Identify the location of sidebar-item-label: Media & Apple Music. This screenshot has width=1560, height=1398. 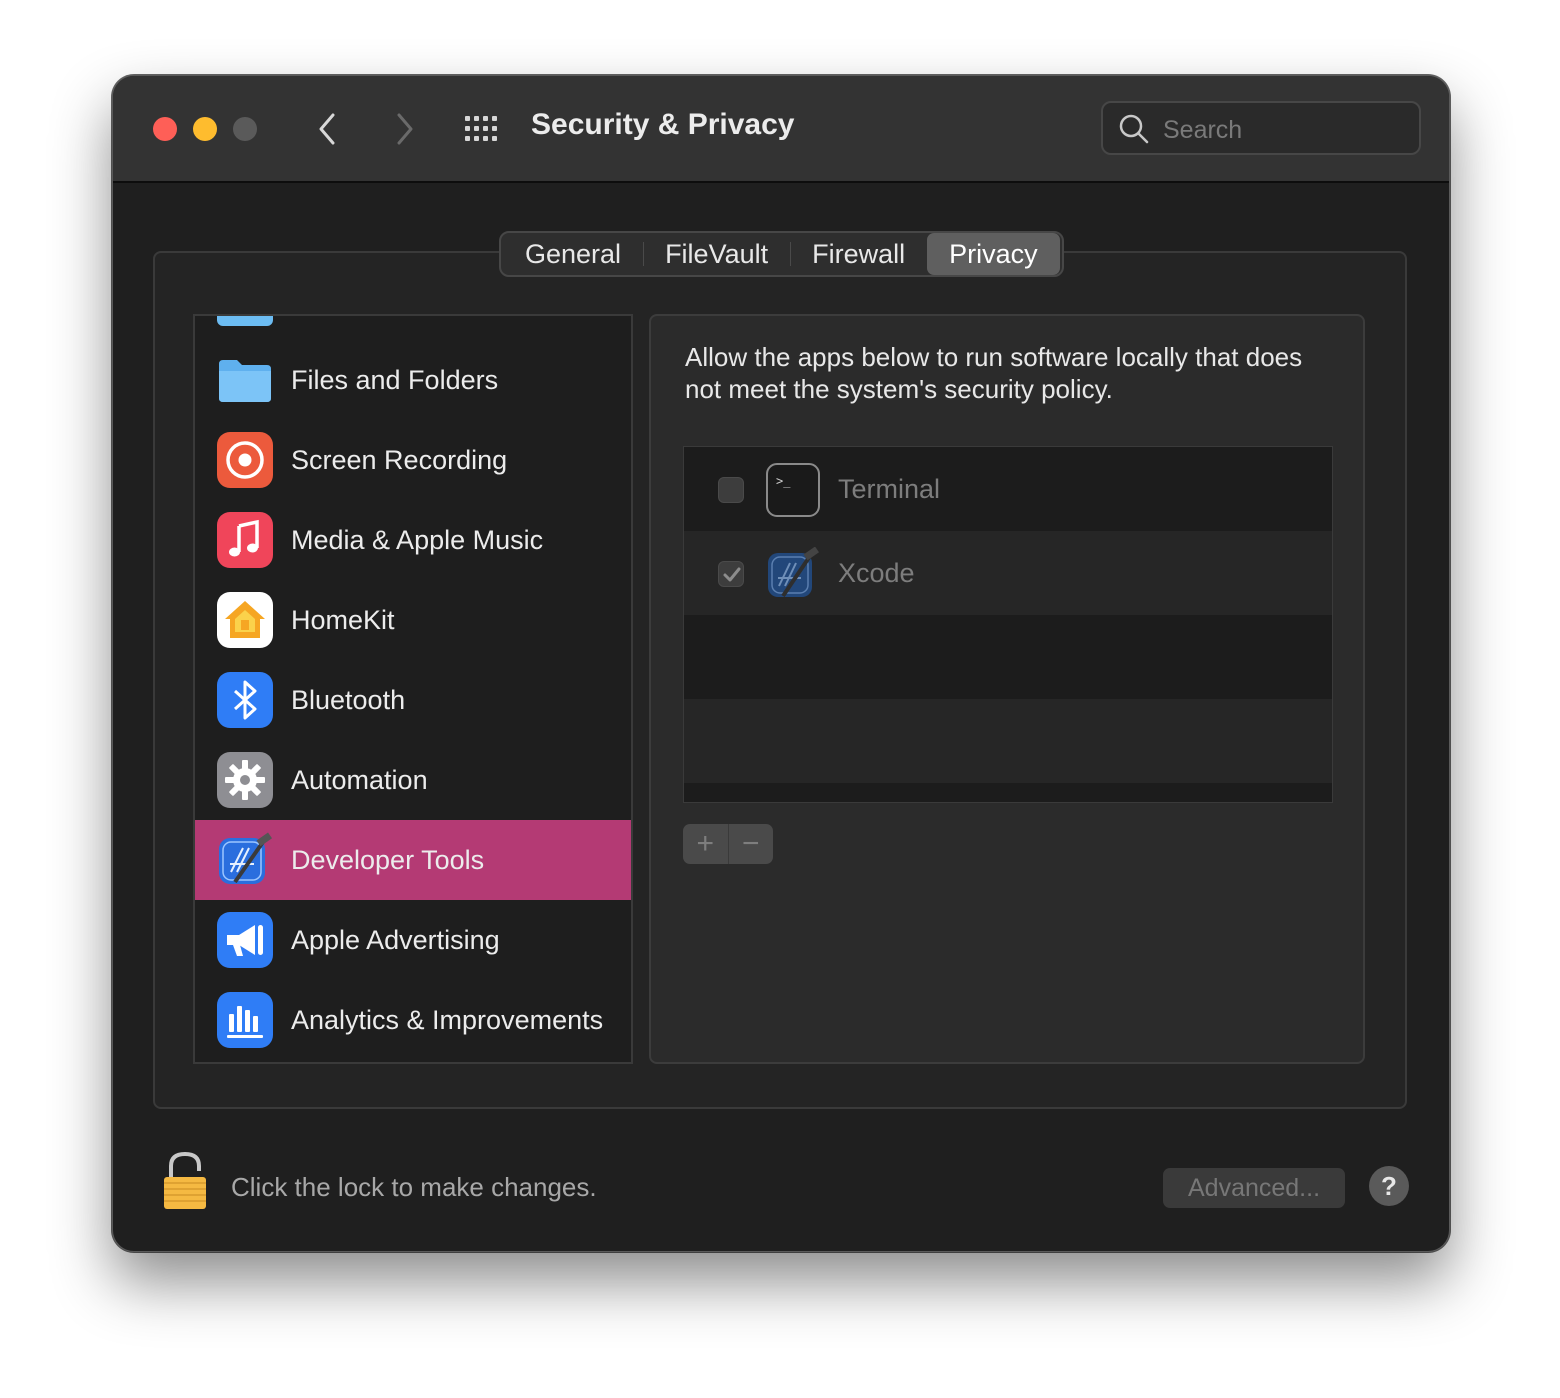
(417, 540).